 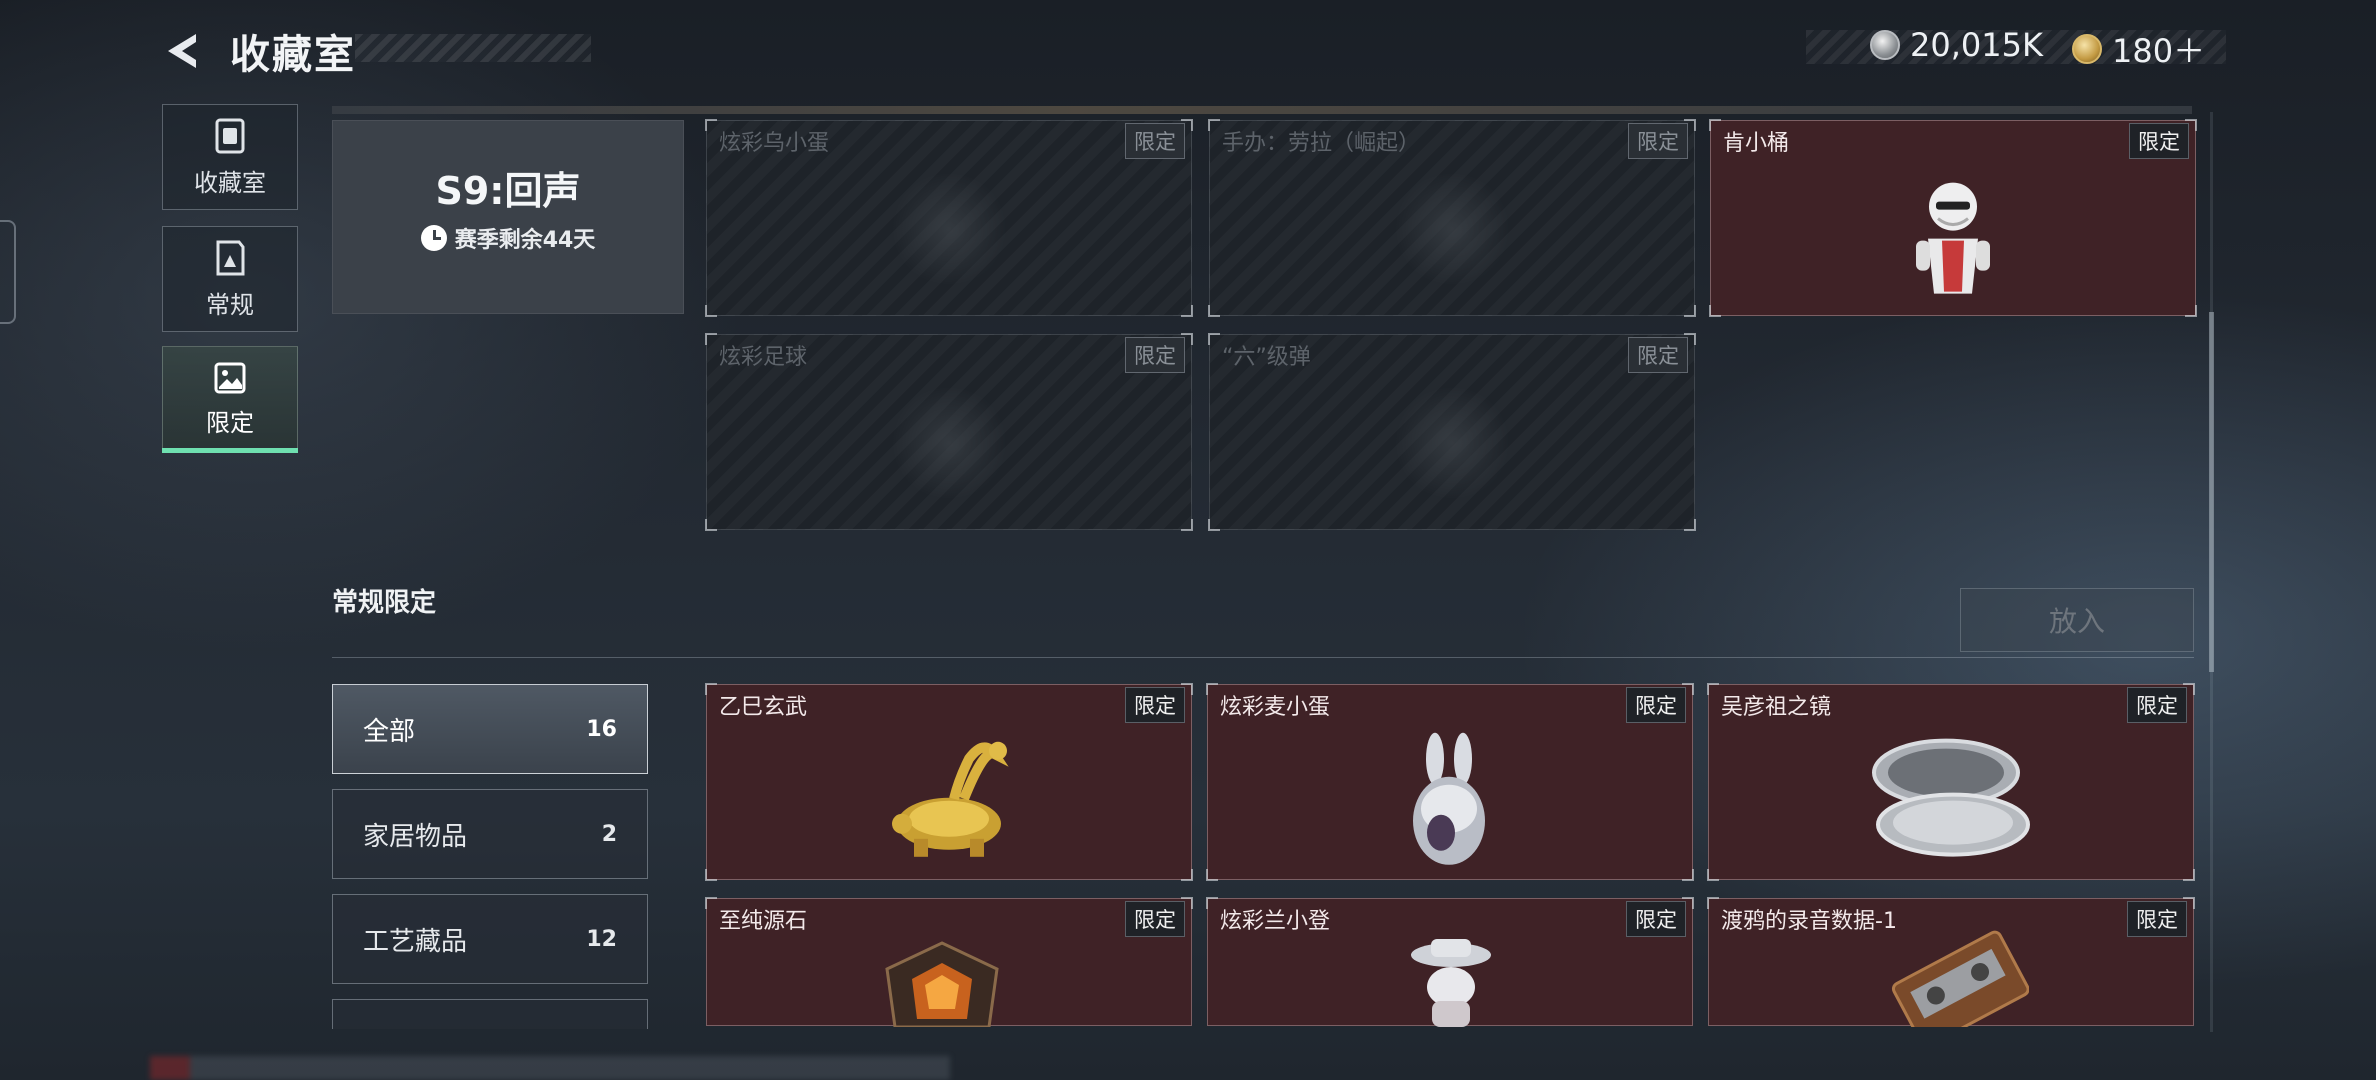 I want to click on item-card: 手办：劳拉（崛起） 限定, so click(x=1452, y=218).